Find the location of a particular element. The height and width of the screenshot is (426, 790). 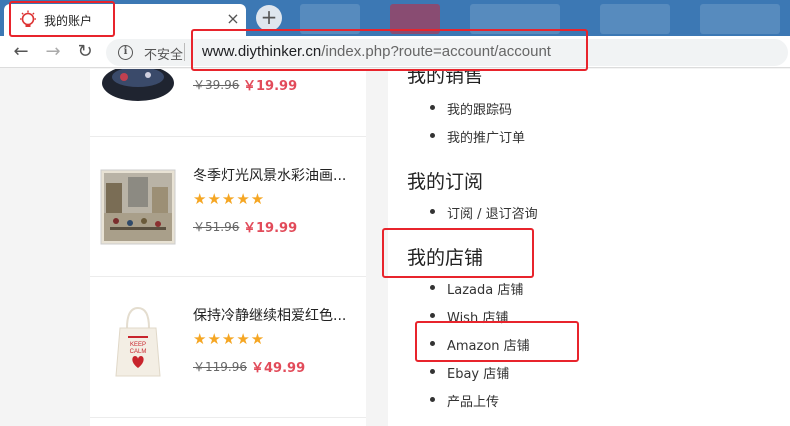

highlight-box-tab is located at coordinates (62, 19).